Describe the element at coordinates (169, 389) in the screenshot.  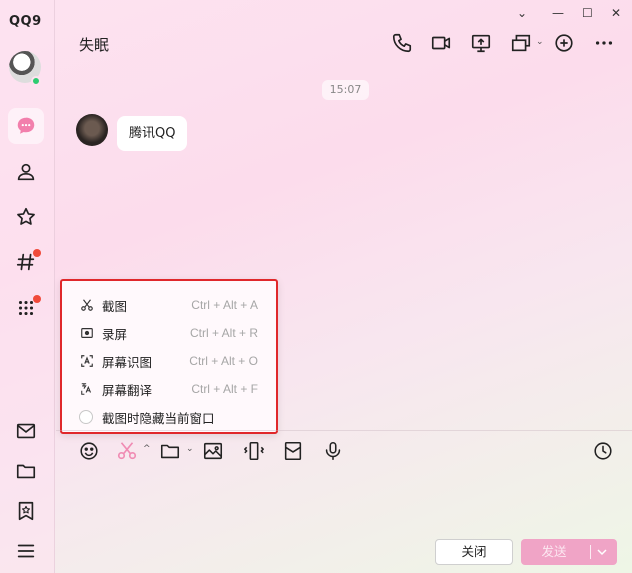
I see `menu-item-screen-translate: 屏幕翻译 Ctrl + Alt + F` at that location.